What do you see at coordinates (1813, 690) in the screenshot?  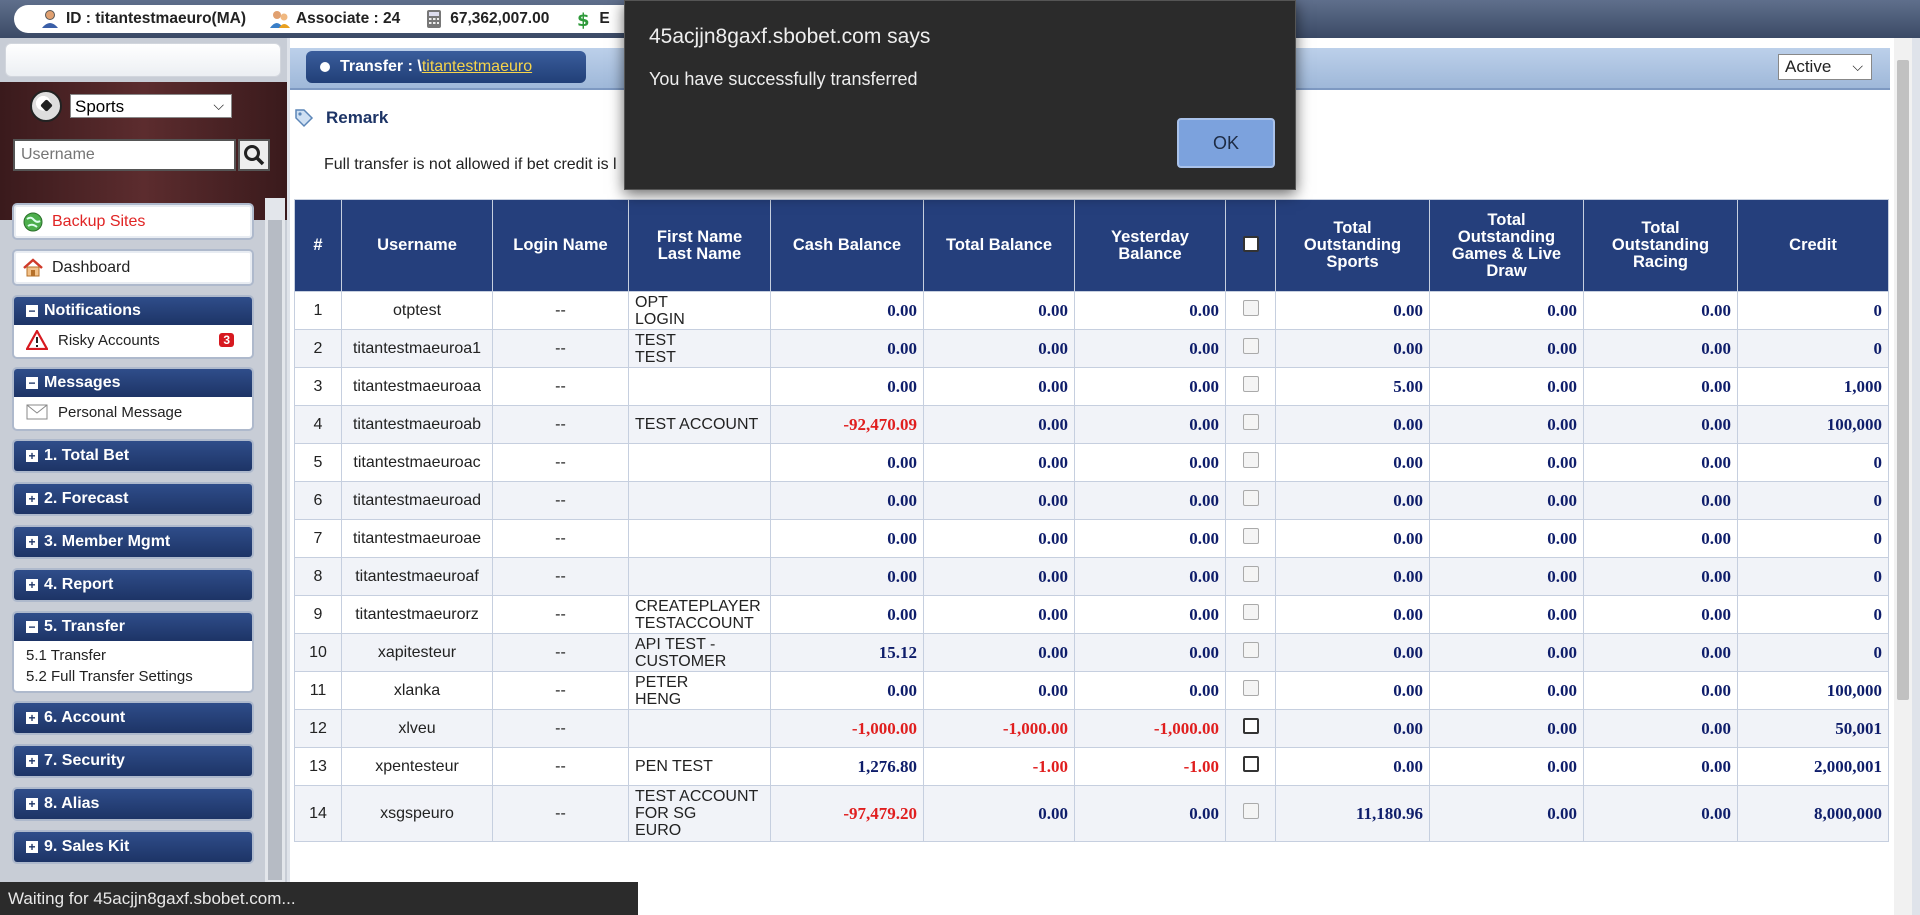 I see `credit-cell: 100,000` at bounding box center [1813, 690].